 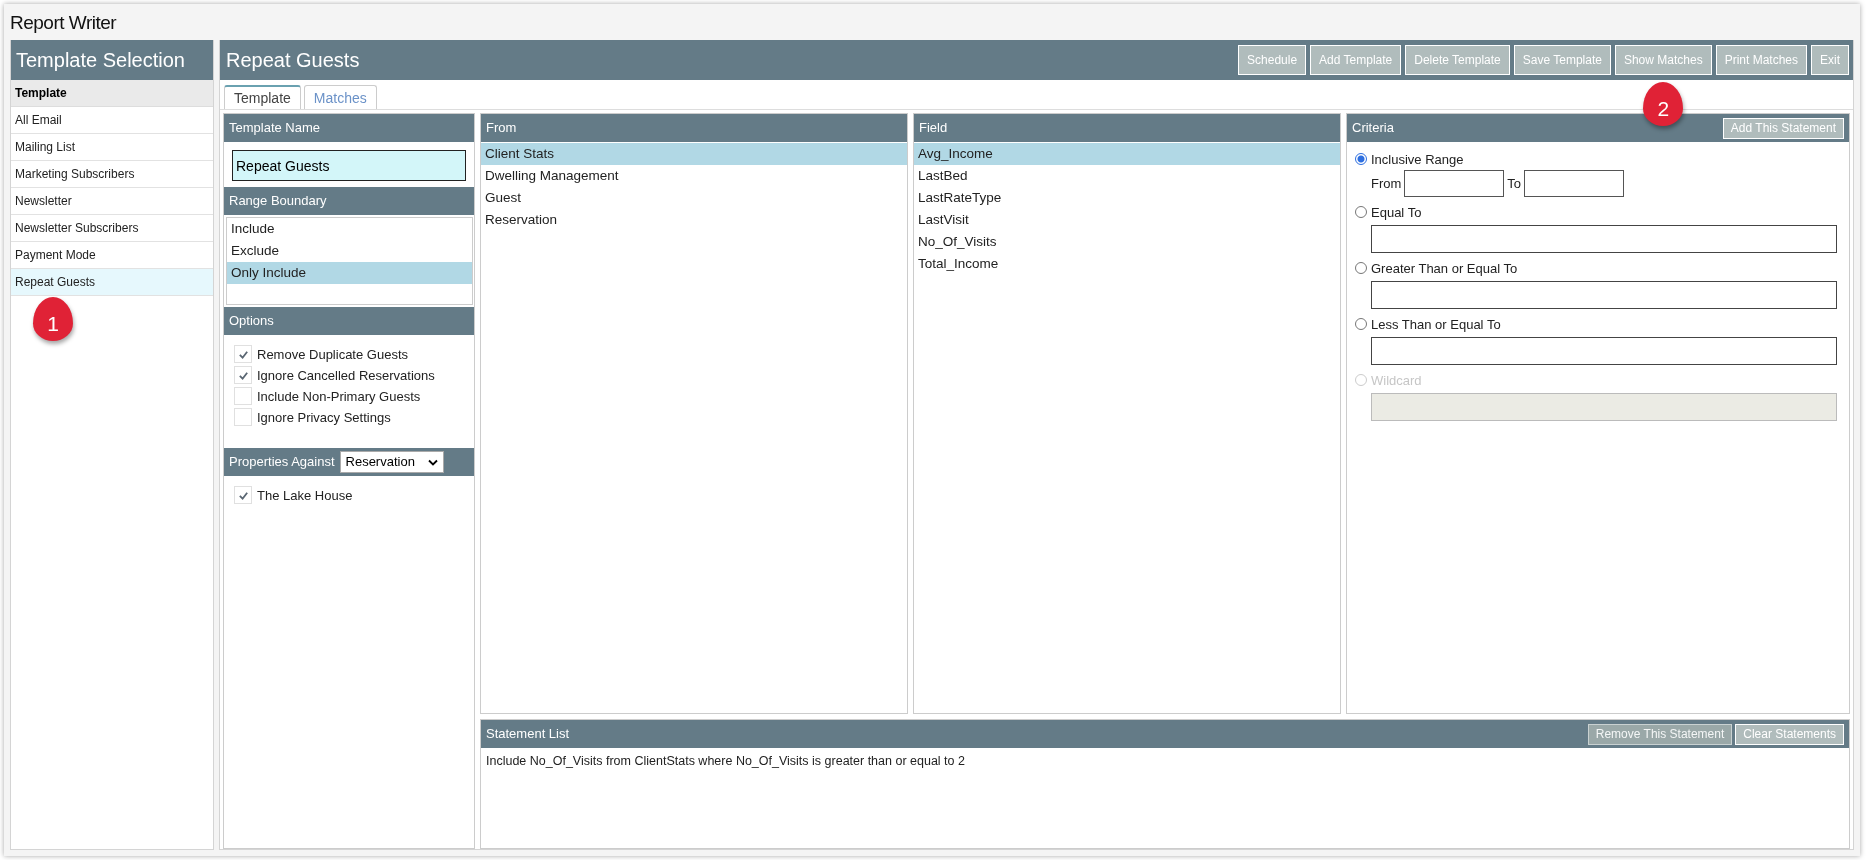 I want to click on list-header: Template, so click(x=112, y=93).